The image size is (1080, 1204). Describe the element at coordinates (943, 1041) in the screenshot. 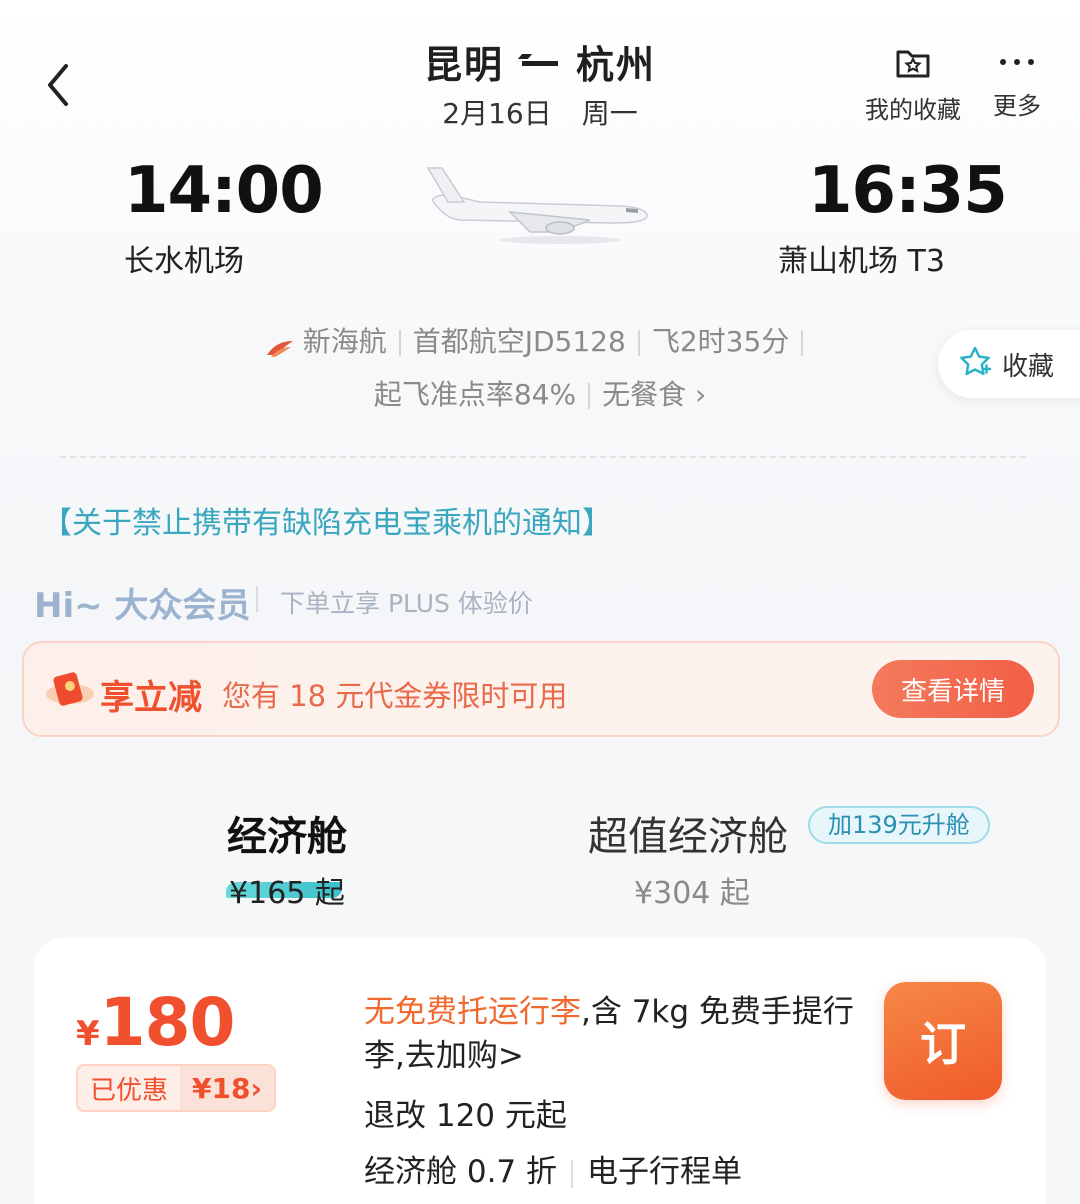

I see `book-button: 订` at that location.